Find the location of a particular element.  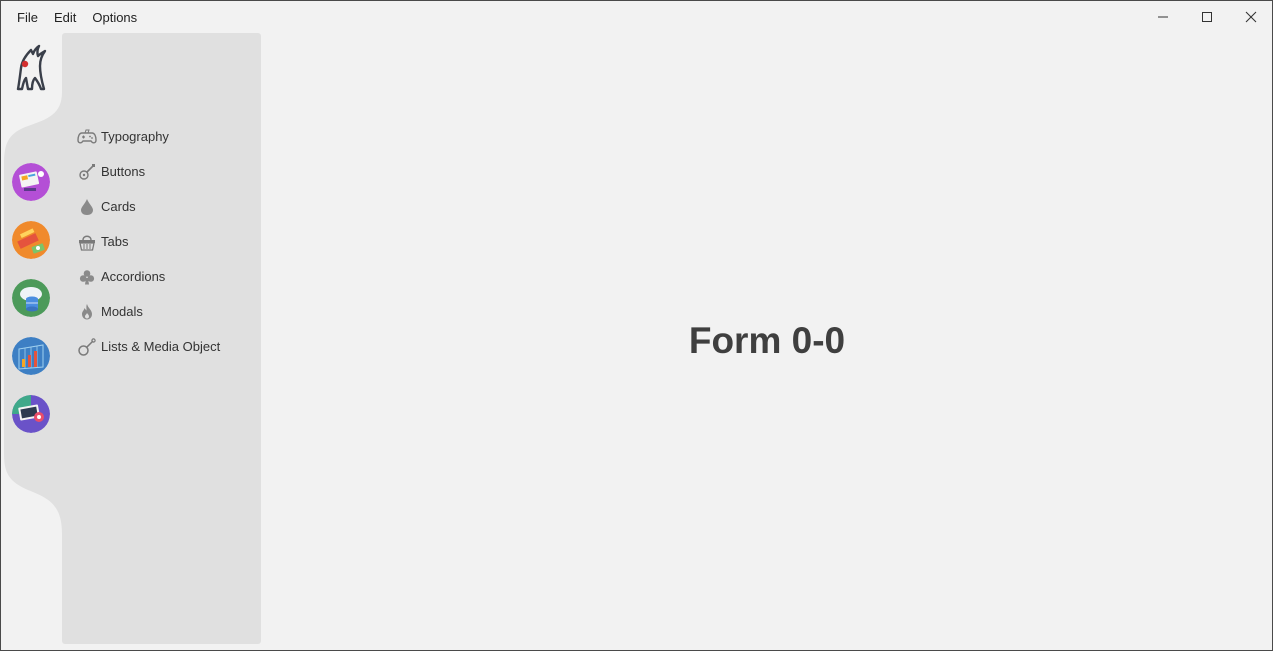

link-icon is located at coordinates (87, 347).